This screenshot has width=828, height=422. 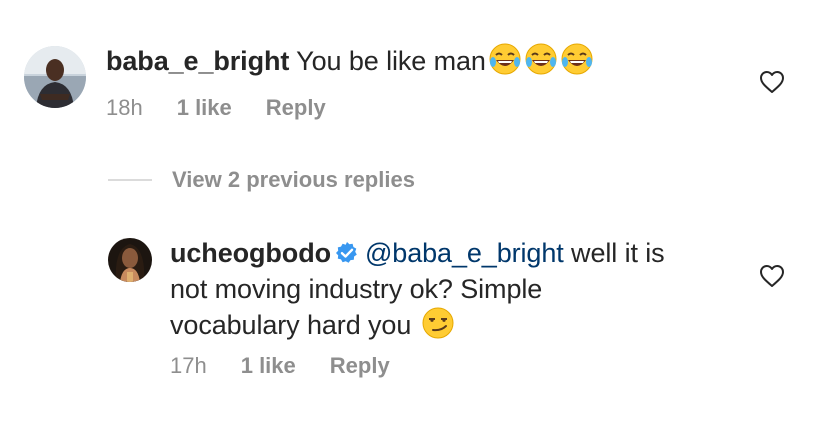 I want to click on reply-time: 17h, so click(x=188, y=365).